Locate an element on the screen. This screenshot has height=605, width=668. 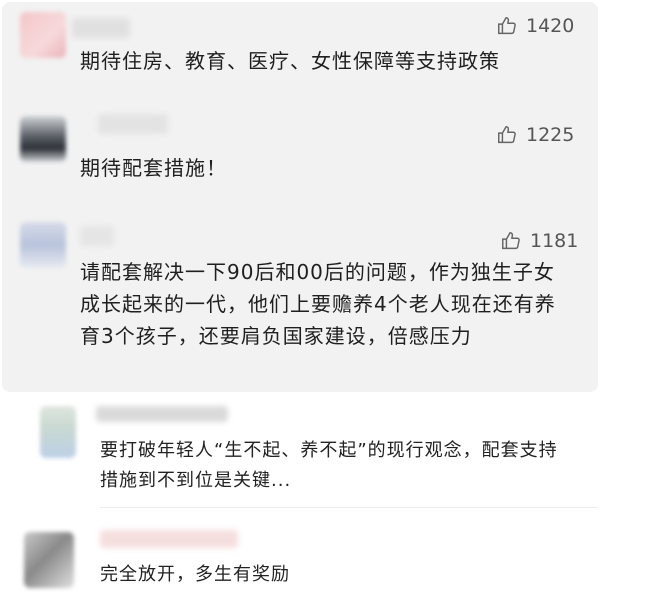
comment-text: 期待住房、教育、医疗、女性保障等支持政策 is located at coordinates (290, 61).